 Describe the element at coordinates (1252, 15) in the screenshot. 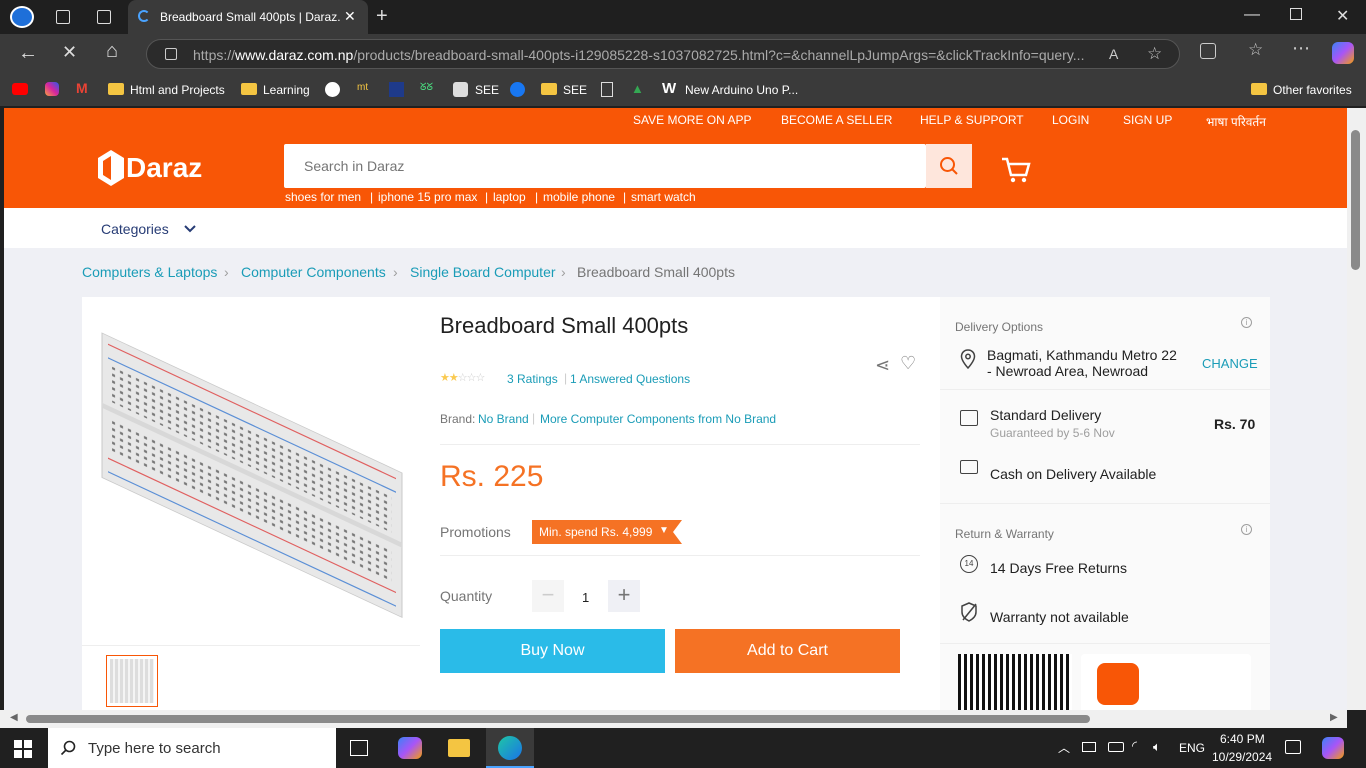

I see `minimize-icon: —` at that location.